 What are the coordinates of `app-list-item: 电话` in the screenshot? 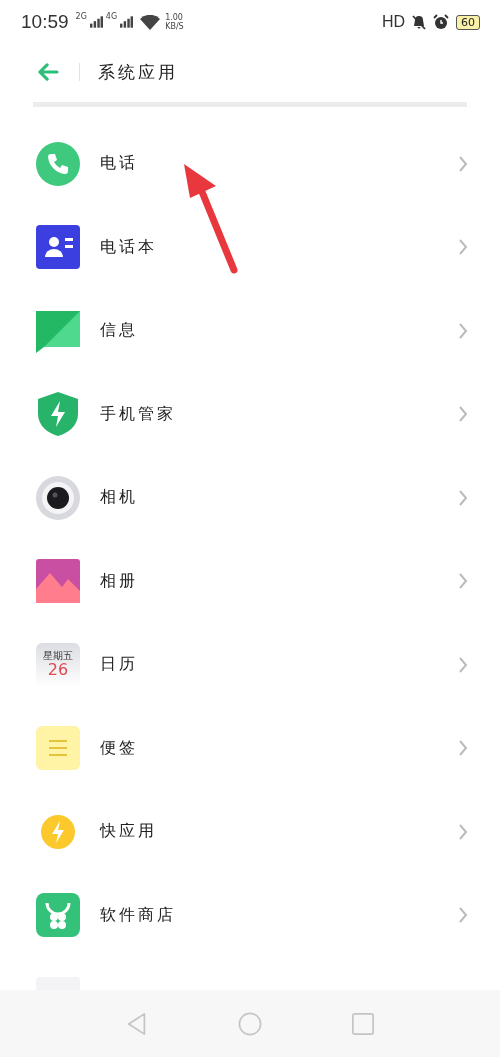 It's located at (250, 164).